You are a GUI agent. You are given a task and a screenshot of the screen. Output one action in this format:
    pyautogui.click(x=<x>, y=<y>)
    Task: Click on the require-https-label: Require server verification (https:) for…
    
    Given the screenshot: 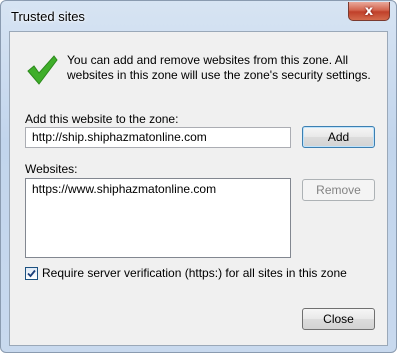 What is the action you would take?
    pyautogui.click(x=194, y=273)
    